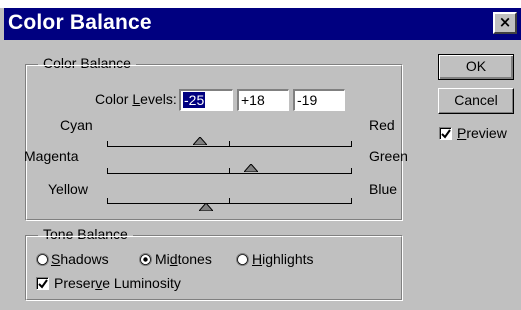 This screenshot has width=521, height=310. I want to click on close-button: ×, so click(505, 23).